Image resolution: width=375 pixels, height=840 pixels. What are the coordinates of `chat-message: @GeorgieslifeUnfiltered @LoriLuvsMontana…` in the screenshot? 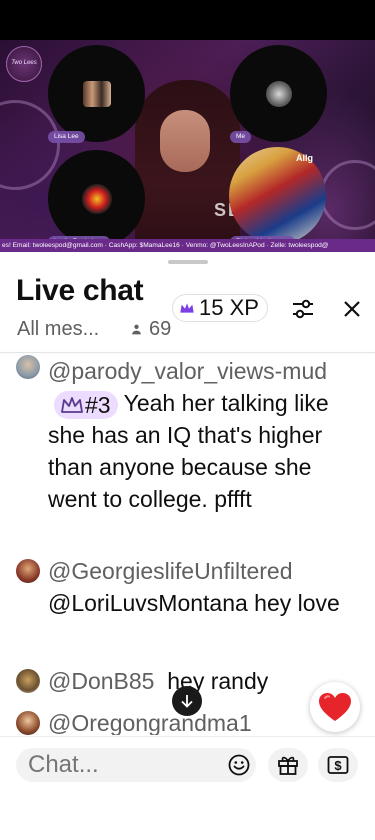 It's located at (188, 587).